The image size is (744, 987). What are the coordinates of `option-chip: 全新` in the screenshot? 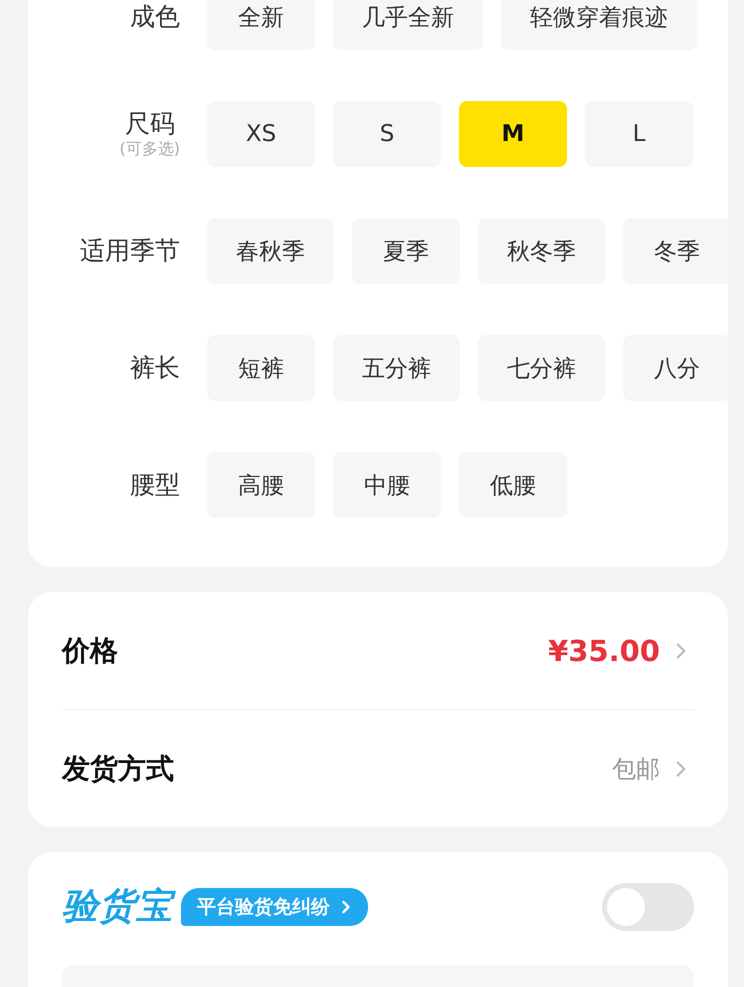 It's located at (261, 25).